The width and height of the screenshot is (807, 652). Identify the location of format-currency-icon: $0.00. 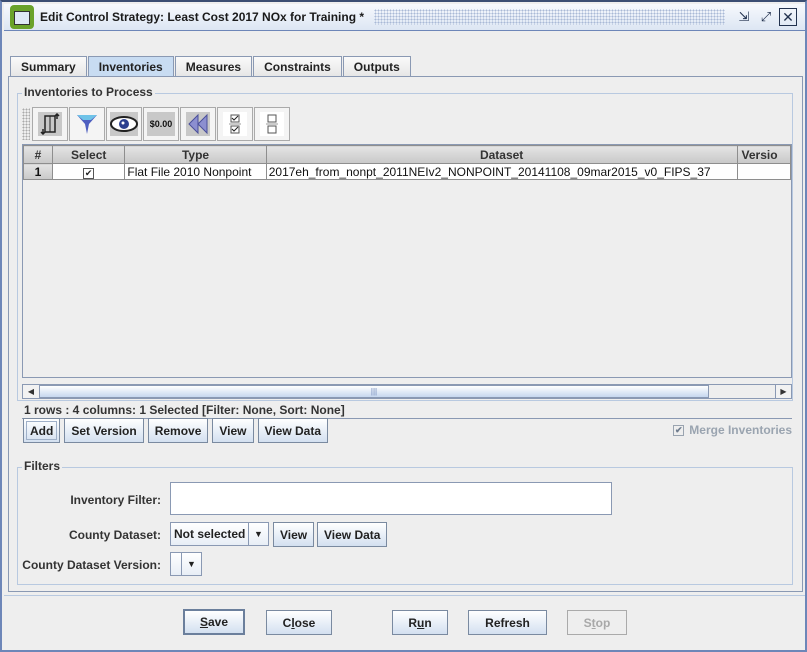
(161, 124).